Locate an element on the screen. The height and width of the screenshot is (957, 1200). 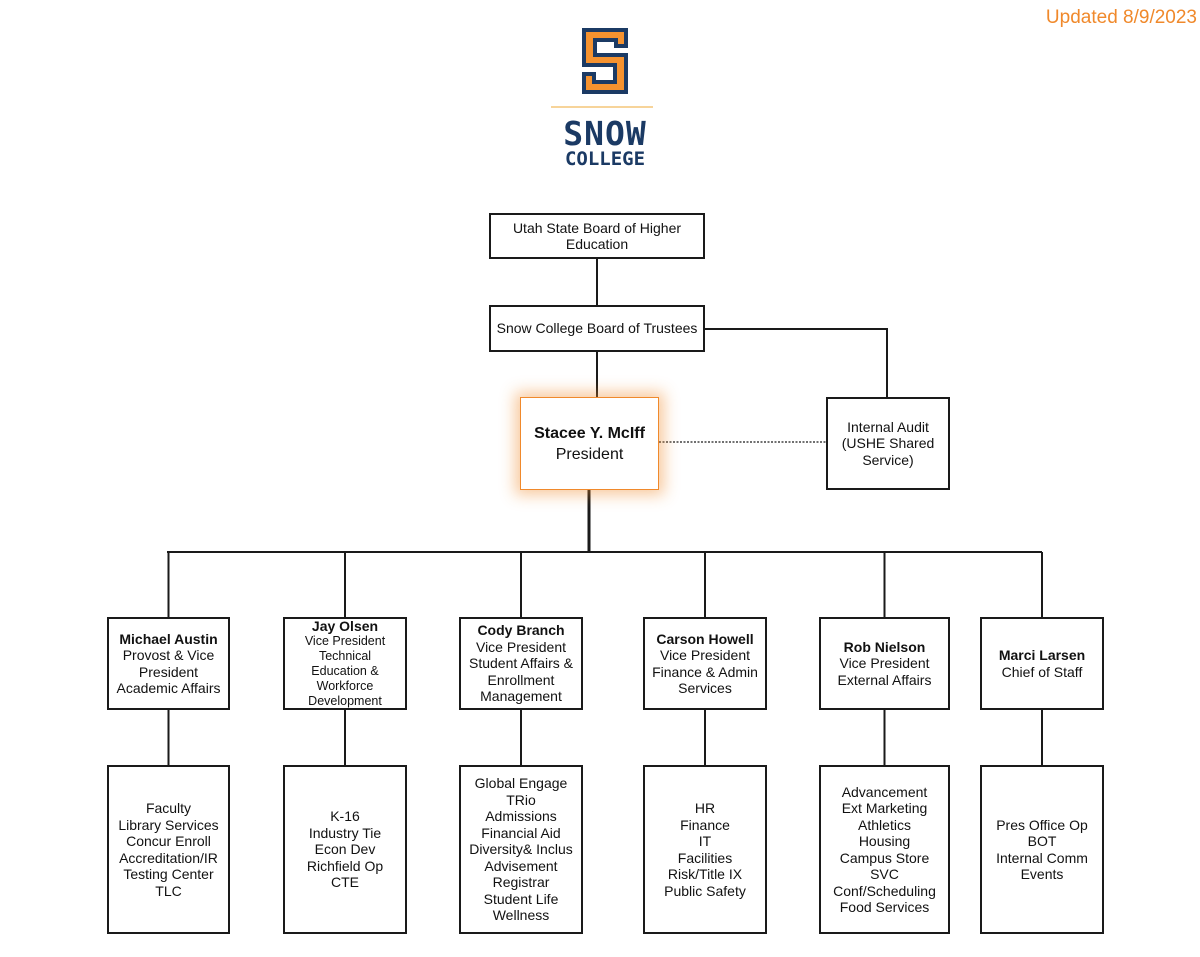
vp-box: Marci Larsen Chief of Staff is located at coordinates (1042, 663).